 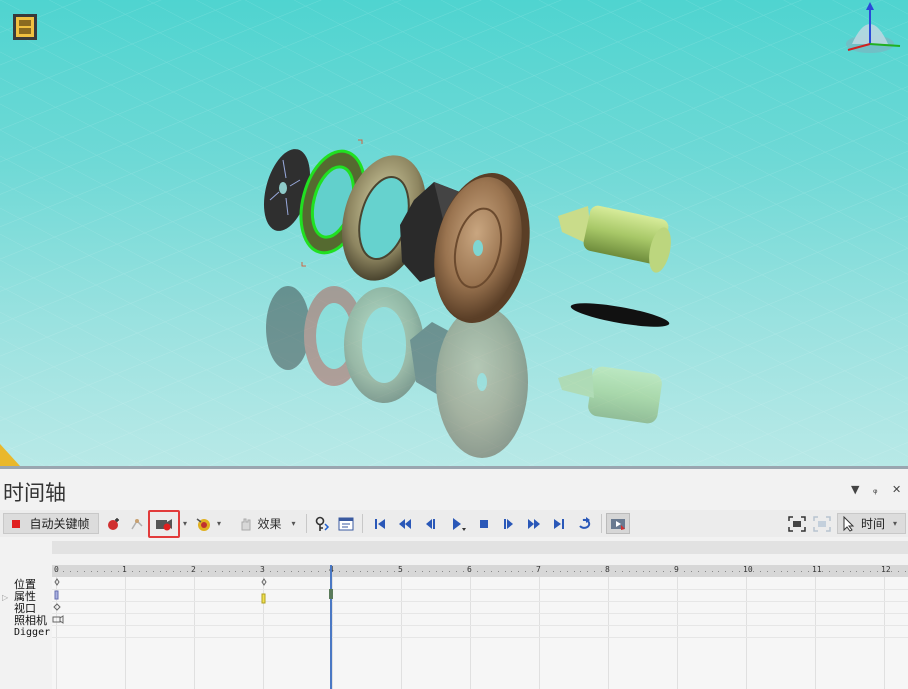 I want to click on key-filter-button, so click(x=322, y=523).